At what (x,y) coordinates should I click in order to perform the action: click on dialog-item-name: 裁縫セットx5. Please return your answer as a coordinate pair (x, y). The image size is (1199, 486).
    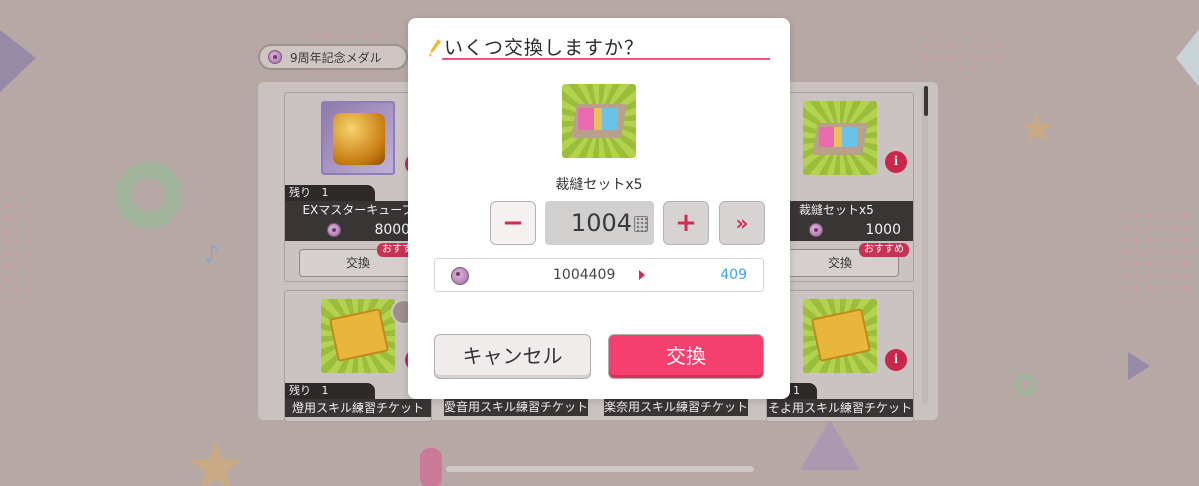
    Looking at the image, I should click on (599, 185).